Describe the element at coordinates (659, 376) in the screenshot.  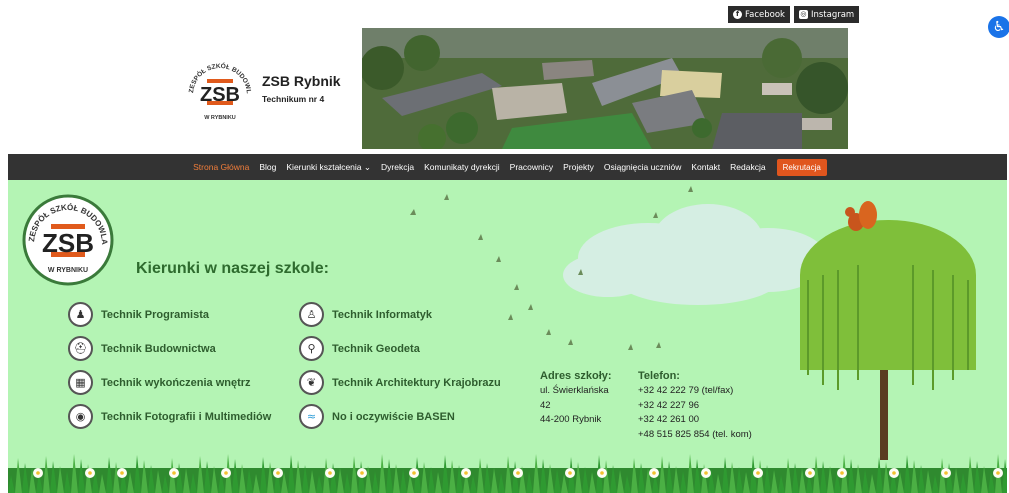
I see `phone-heading: Telefon:` at that location.